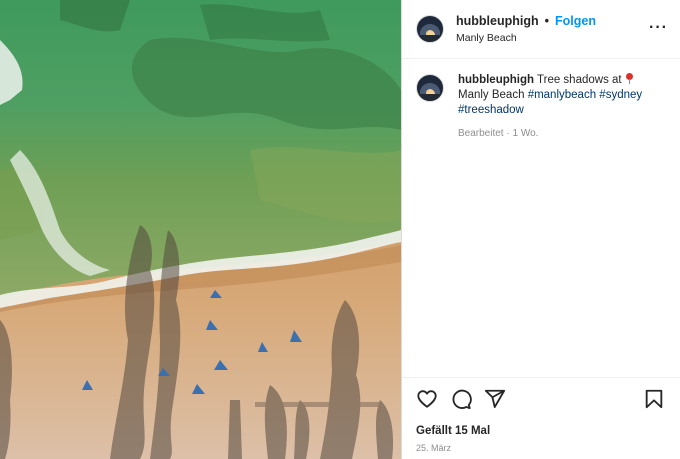 The width and height of the screenshot is (680, 459). I want to click on more-options-icon: ···, so click(658, 28).